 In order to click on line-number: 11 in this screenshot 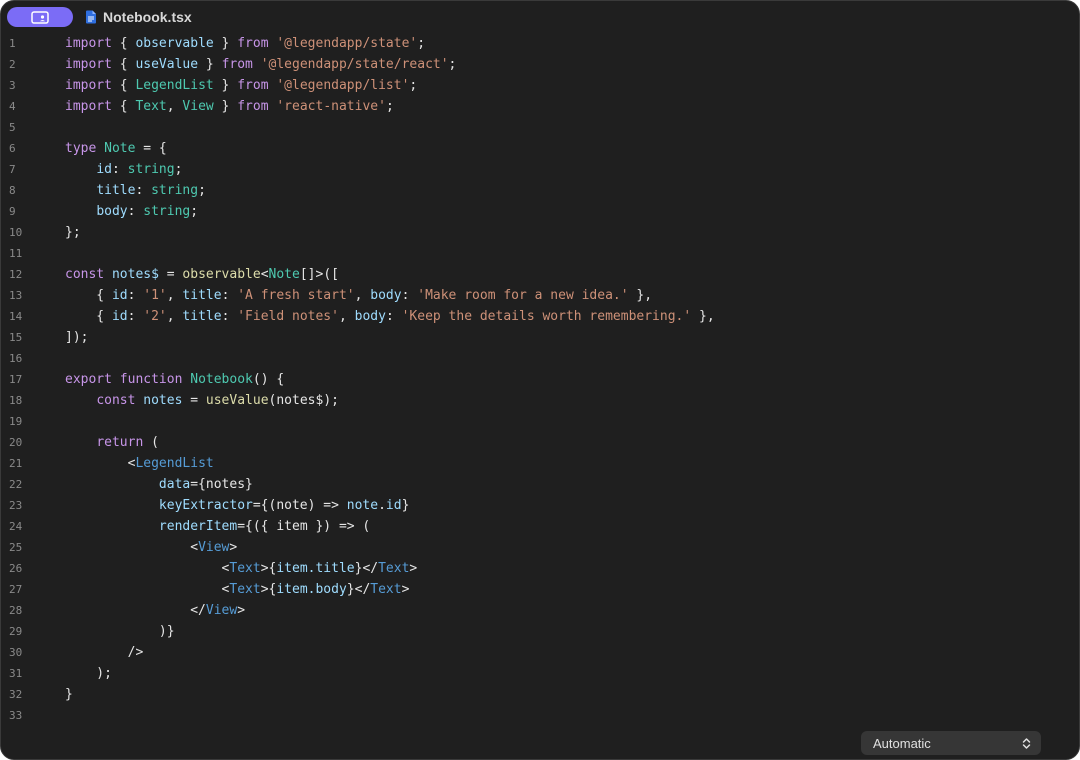, I will do `click(16, 253)`.